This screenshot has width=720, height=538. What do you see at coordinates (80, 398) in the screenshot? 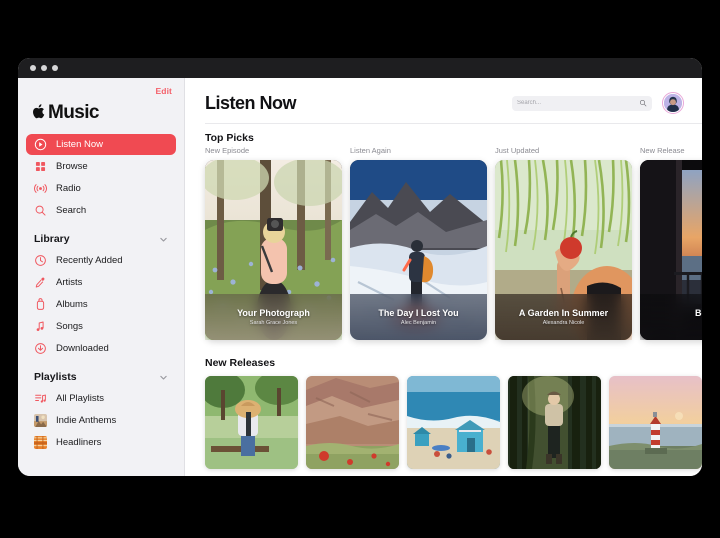
I see `sidebar-item-label: All Playlists` at bounding box center [80, 398].